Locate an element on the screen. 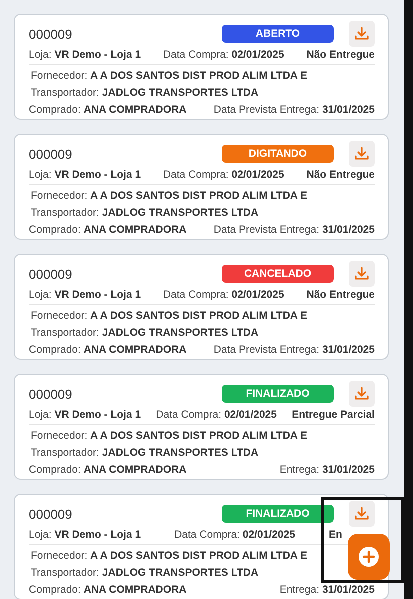  plus-circle-icon is located at coordinates (369, 557).